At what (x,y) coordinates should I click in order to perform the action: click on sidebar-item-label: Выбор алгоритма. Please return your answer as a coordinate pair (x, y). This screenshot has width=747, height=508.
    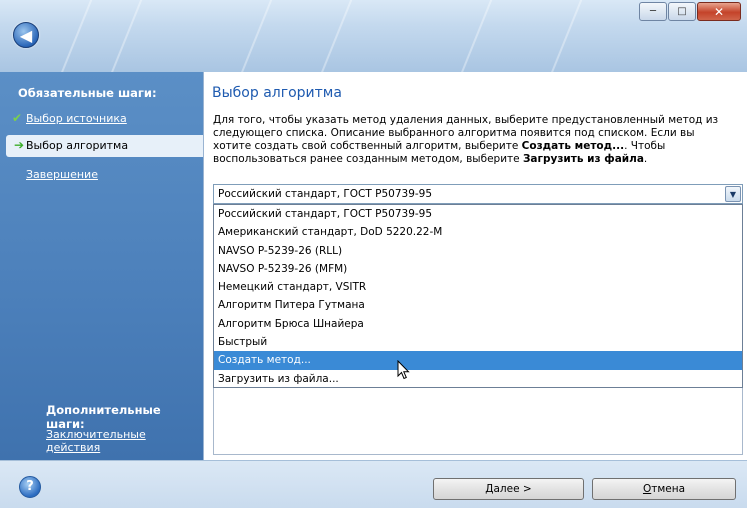
    Looking at the image, I should click on (77, 145).